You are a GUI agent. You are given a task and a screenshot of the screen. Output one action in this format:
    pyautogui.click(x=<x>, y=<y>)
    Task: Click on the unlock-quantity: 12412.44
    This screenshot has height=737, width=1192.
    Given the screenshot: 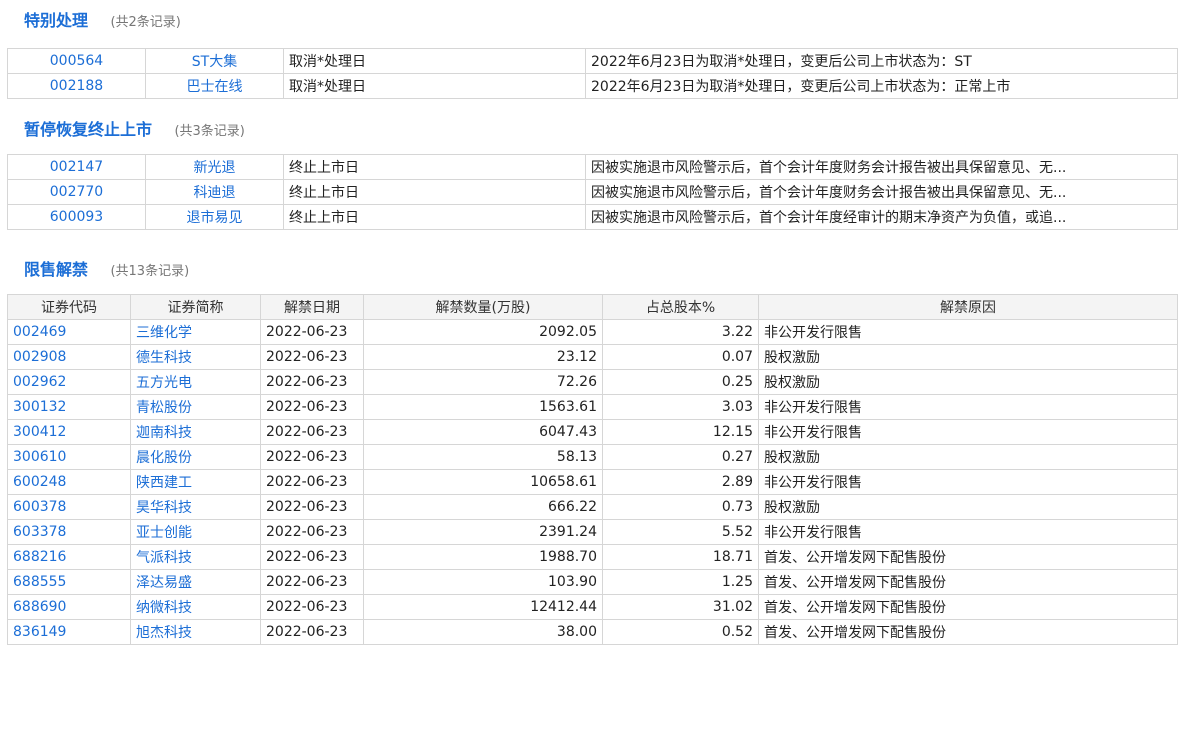 What is the action you would take?
    pyautogui.click(x=483, y=607)
    